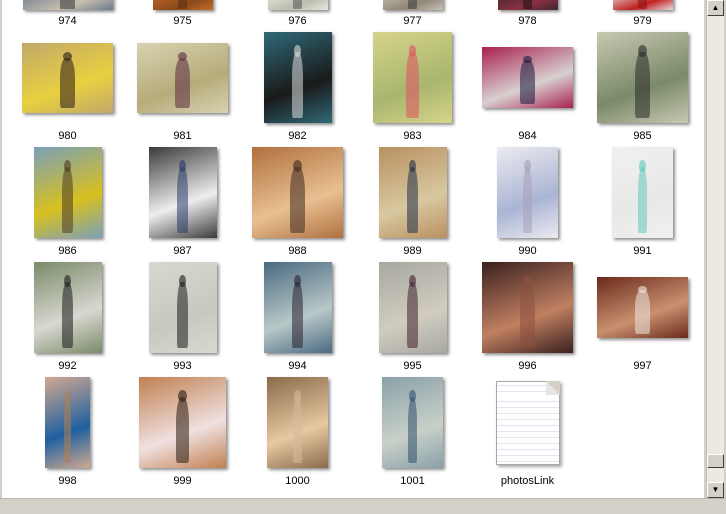 Image resolution: width=726 pixels, height=514 pixels. I want to click on file-item-photo: 982, so click(297, 87).